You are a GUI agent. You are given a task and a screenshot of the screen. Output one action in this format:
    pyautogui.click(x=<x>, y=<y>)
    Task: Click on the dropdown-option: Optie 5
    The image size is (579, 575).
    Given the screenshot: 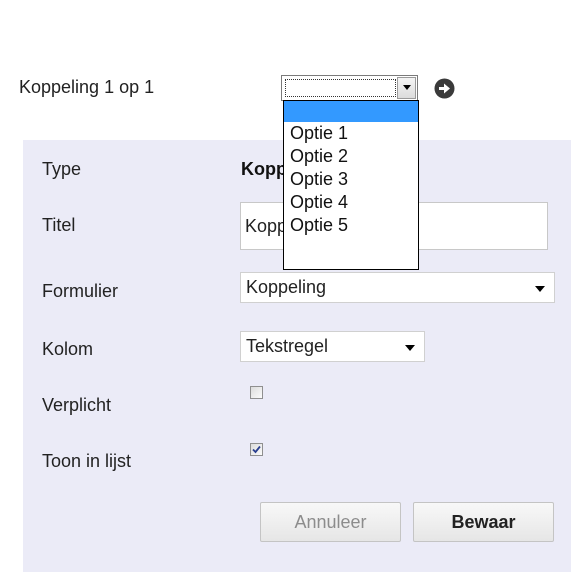 What is the action you would take?
    pyautogui.click(x=351, y=225)
    